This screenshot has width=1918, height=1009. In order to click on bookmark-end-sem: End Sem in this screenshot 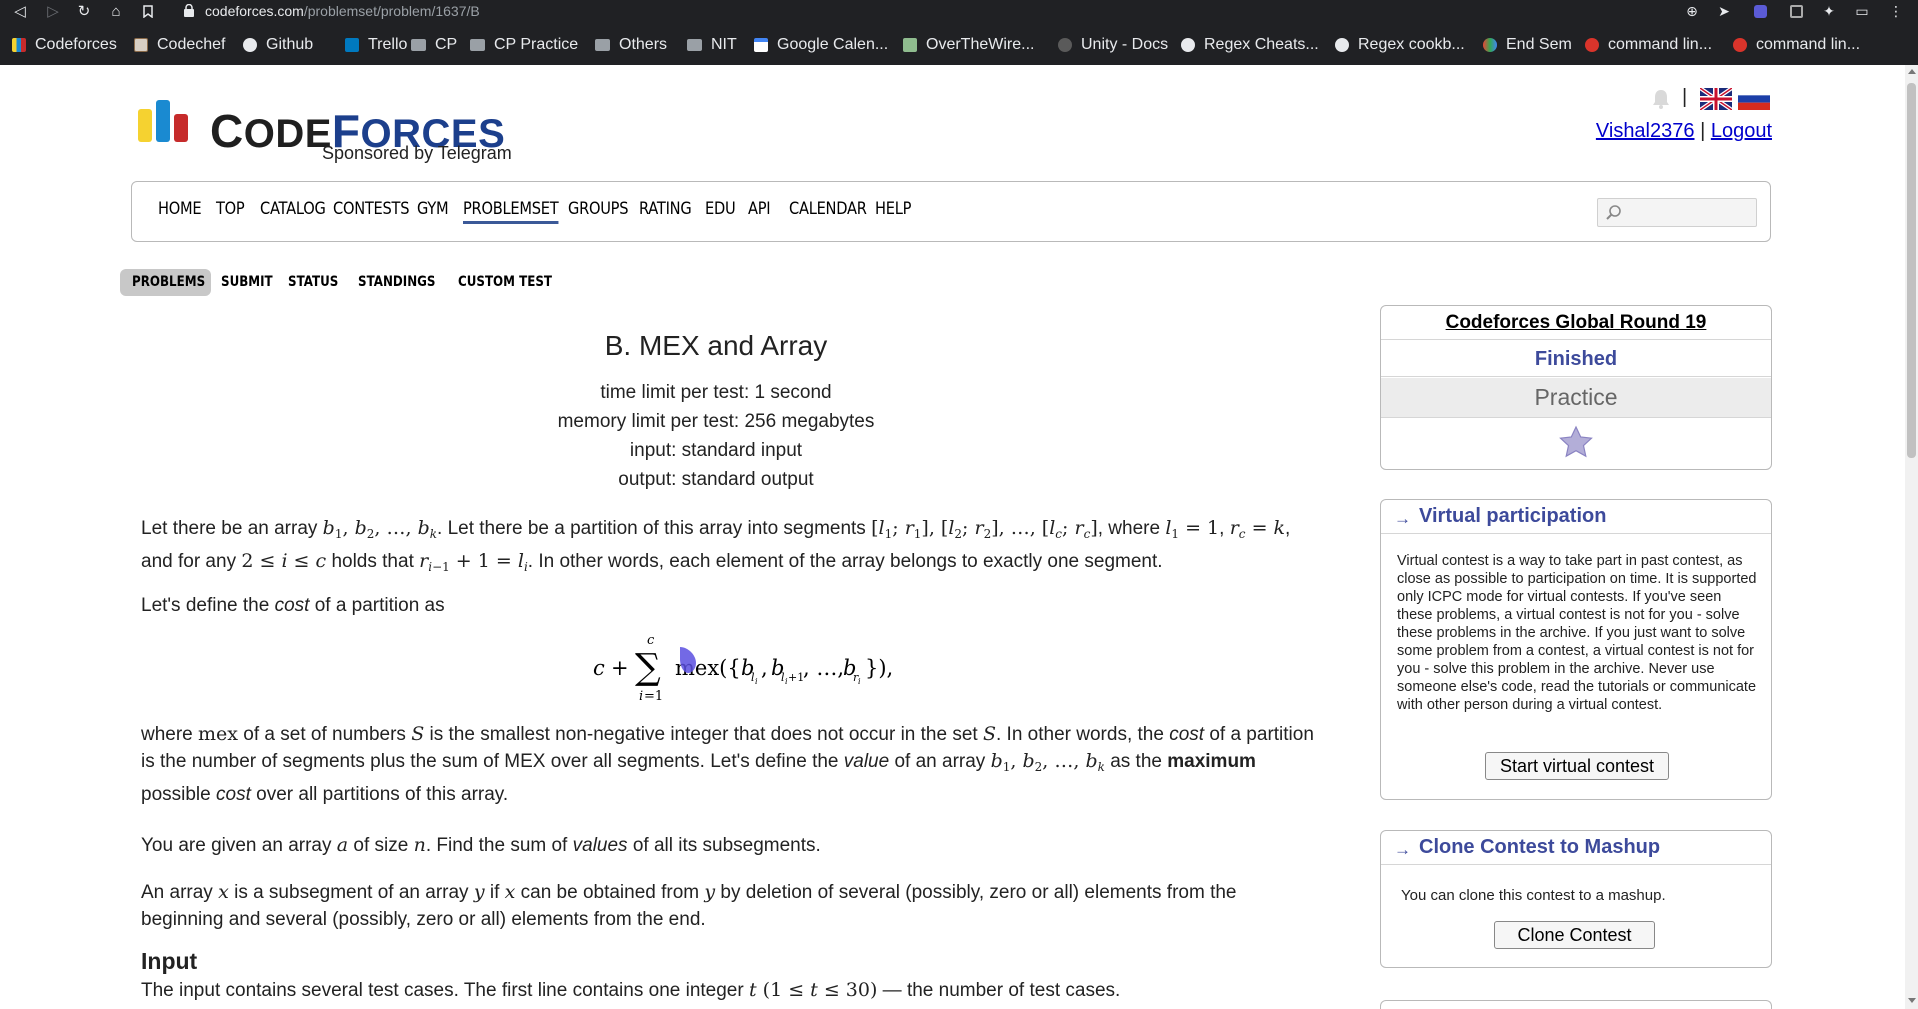, I will do `click(1527, 45)`.